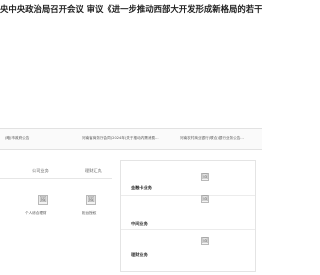  I want to click on service-row-wealth: 🖼 理财业务, so click(188, 246).